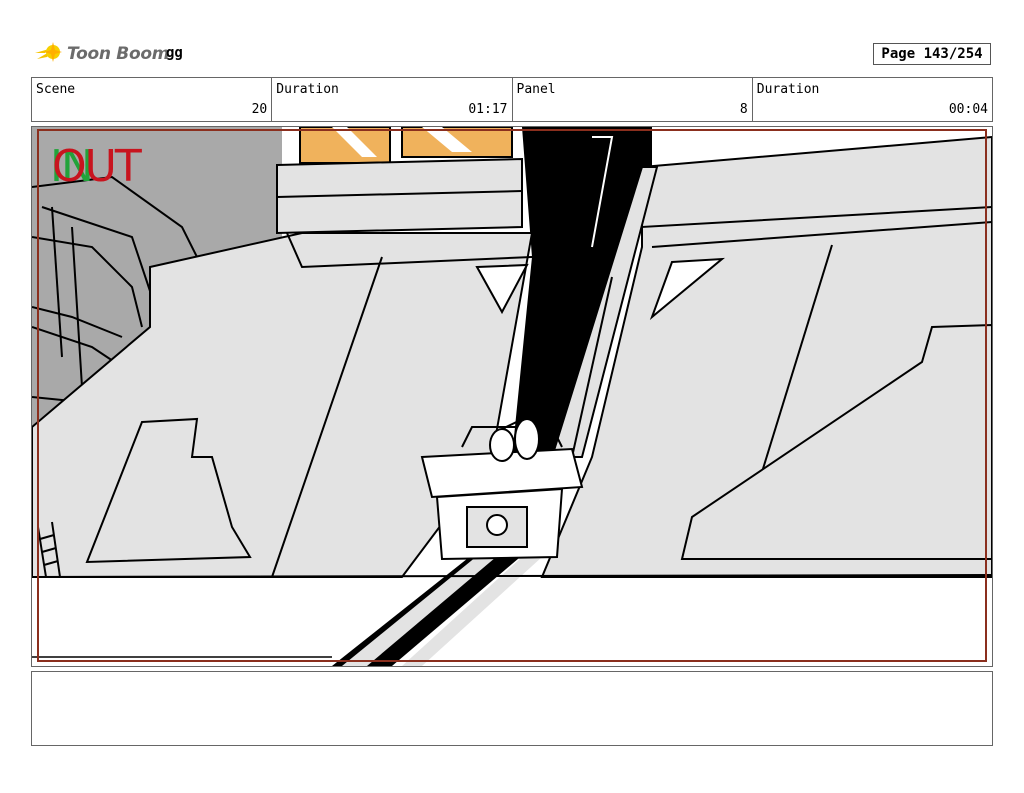 The image size is (1024, 793). What do you see at coordinates (872, 99) in the screenshot?
I see `panel-duration-cell: Duration 00:04` at bounding box center [872, 99].